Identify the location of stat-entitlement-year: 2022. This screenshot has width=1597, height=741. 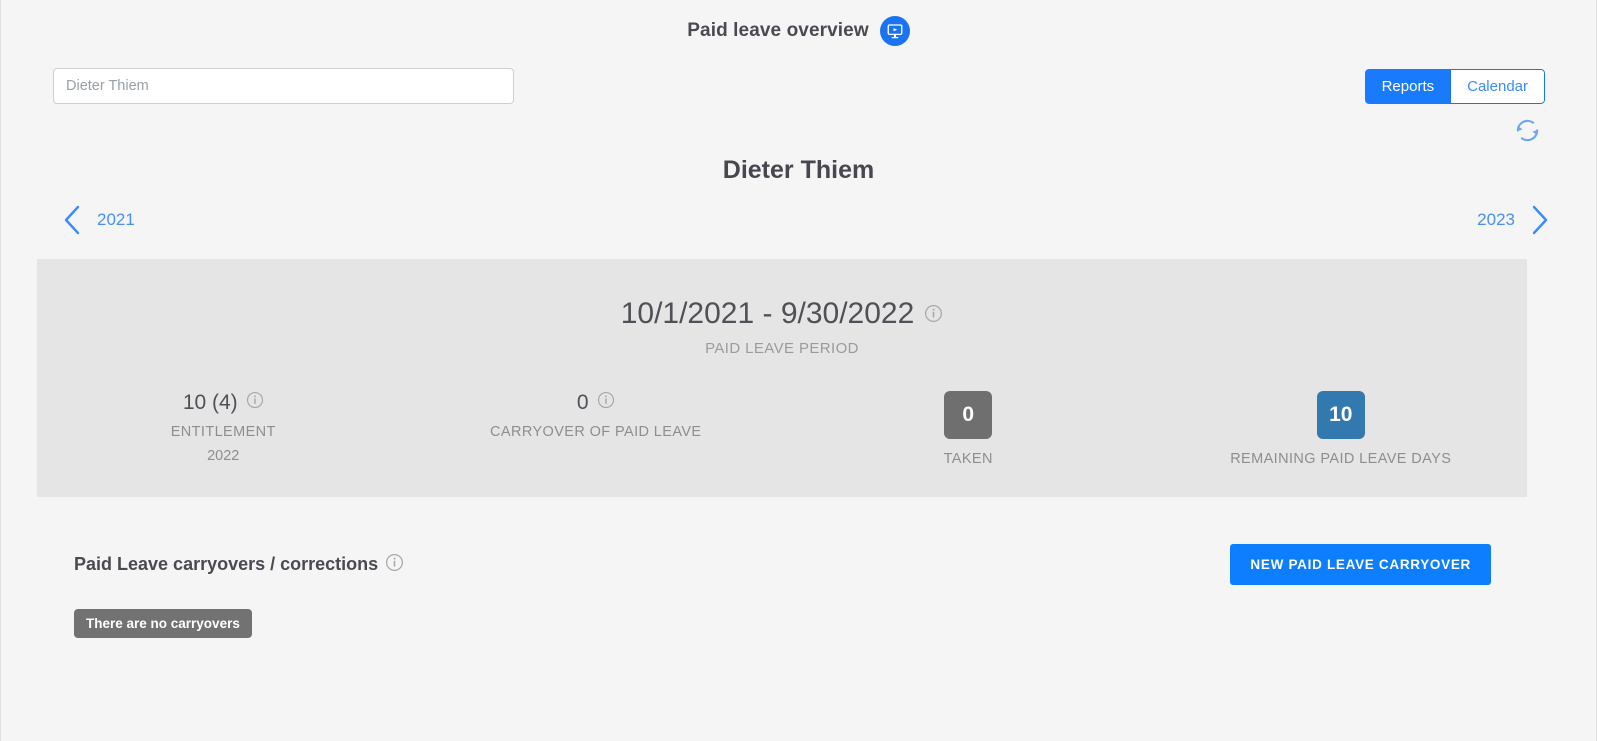
(223, 456).